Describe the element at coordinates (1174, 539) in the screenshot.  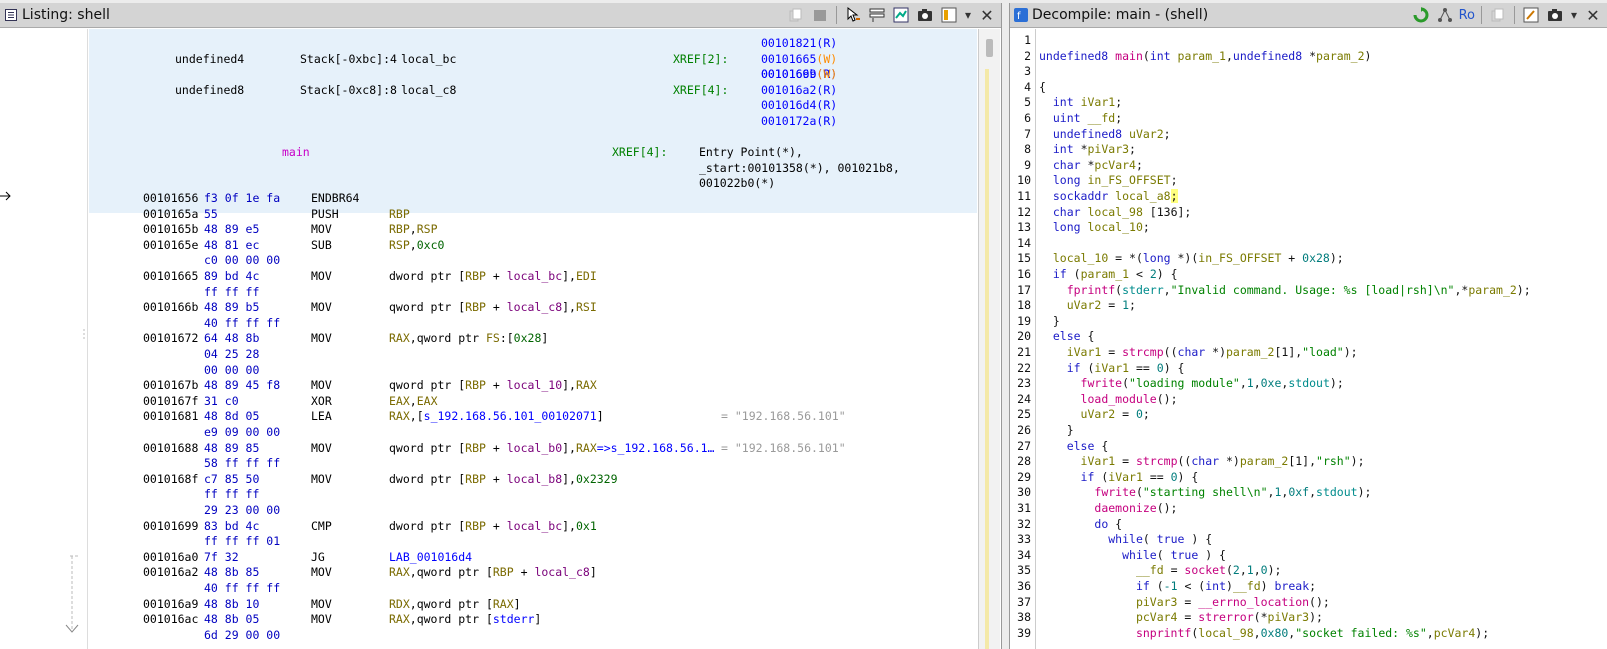
I see `code-token: true` at that location.